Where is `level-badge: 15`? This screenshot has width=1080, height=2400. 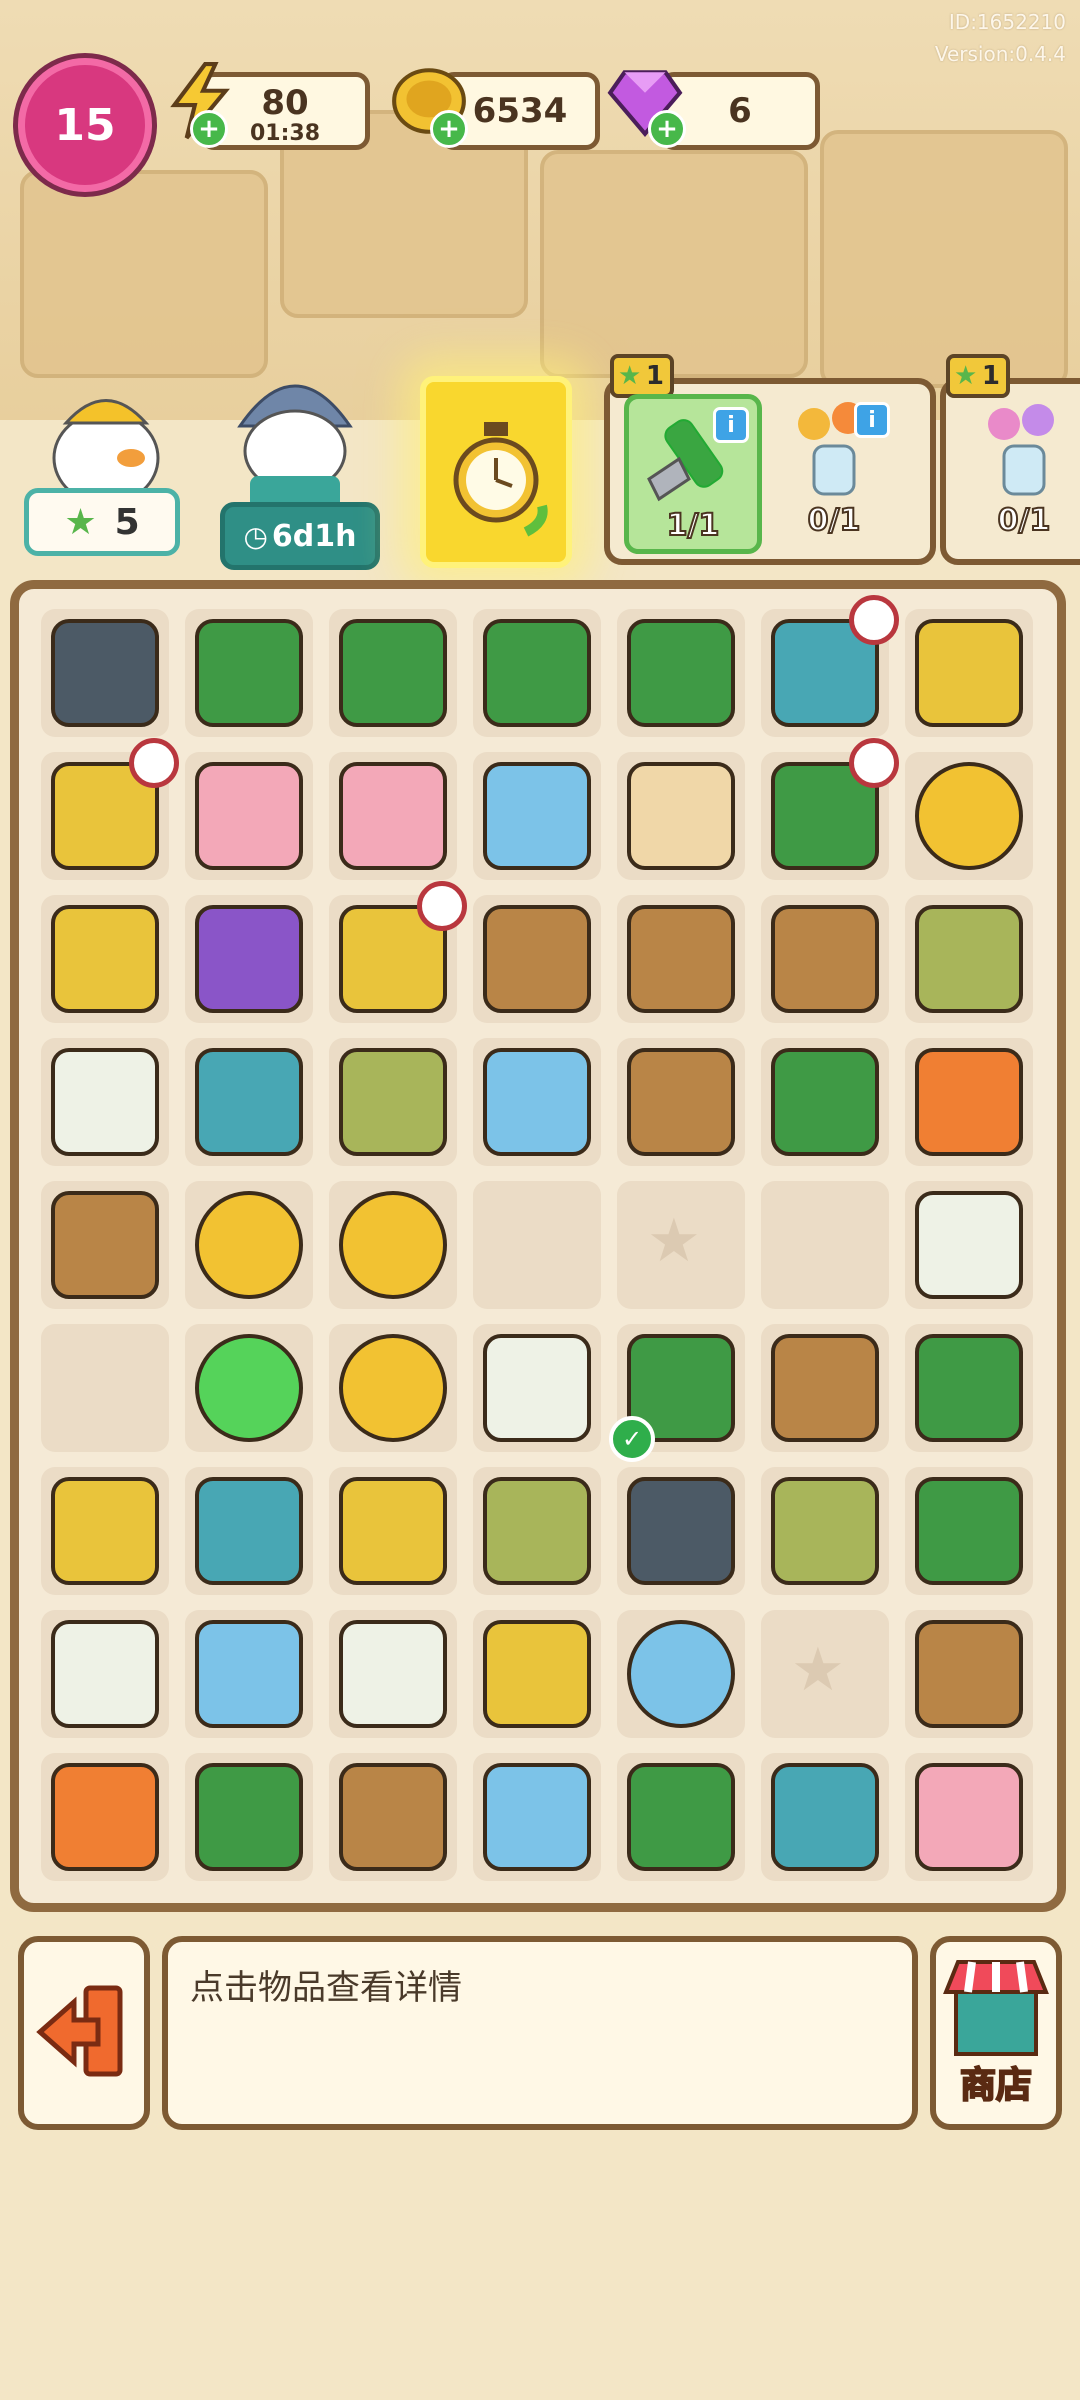 level-badge: 15 is located at coordinates (85, 125).